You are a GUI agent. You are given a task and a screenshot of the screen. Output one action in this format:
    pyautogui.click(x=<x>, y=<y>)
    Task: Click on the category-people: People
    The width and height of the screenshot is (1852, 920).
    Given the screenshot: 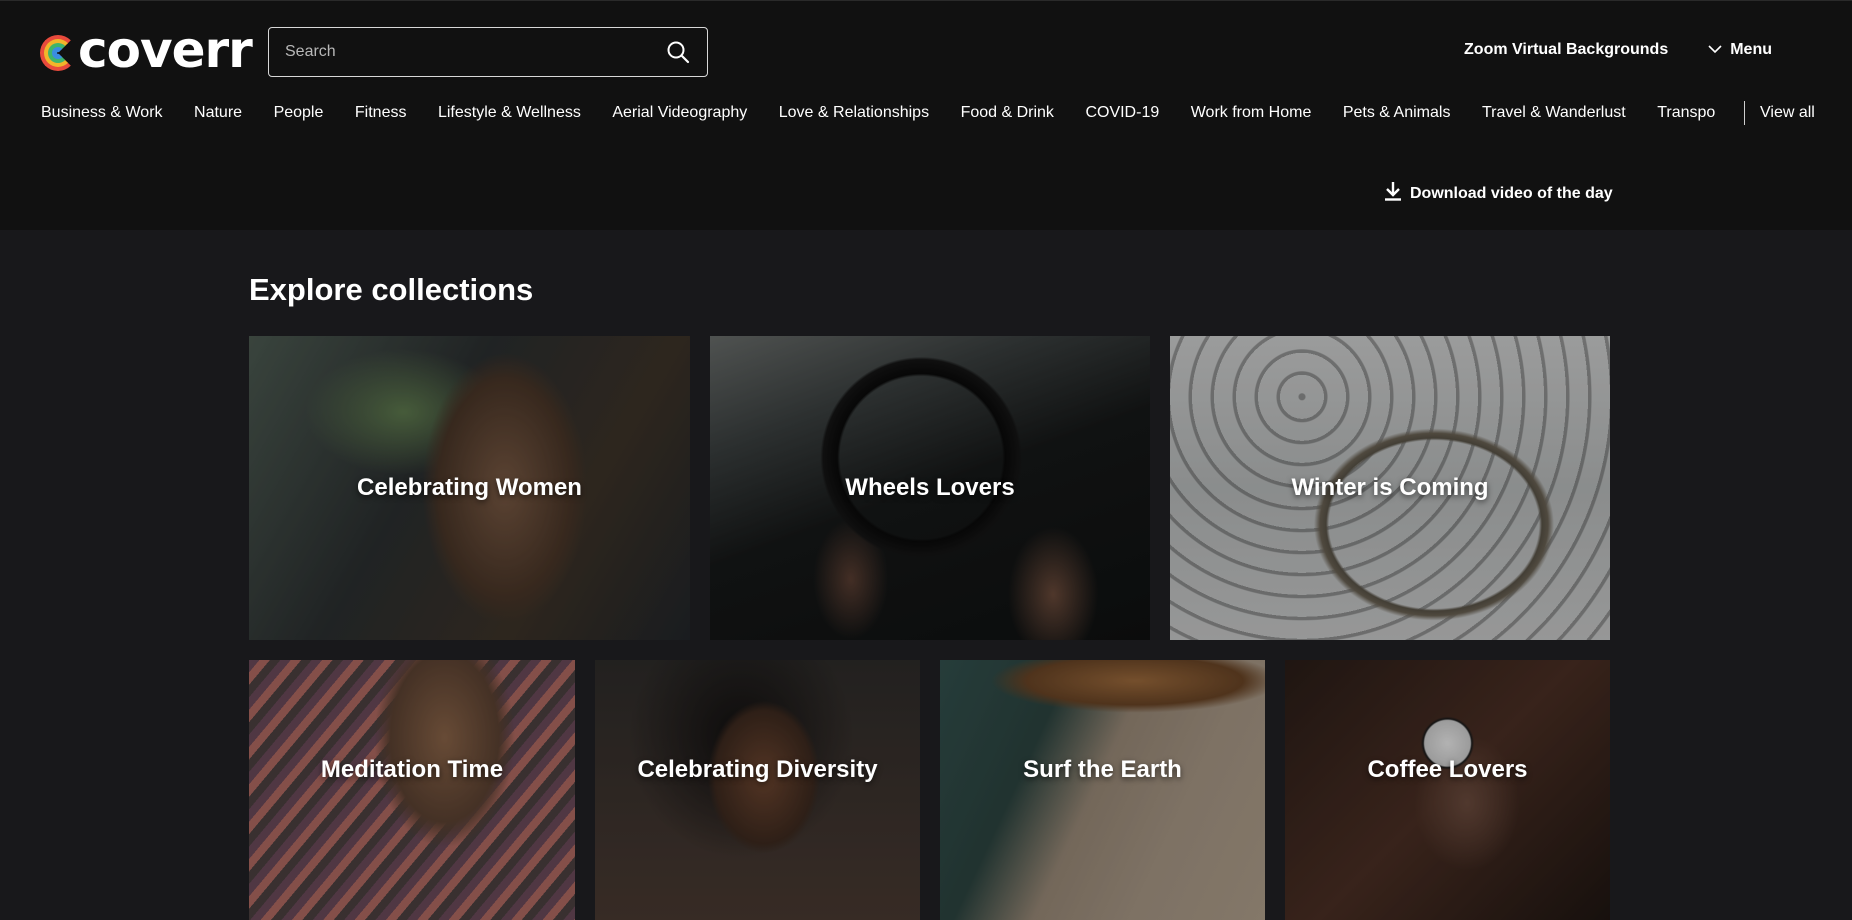 What is the action you would take?
    pyautogui.click(x=299, y=113)
    